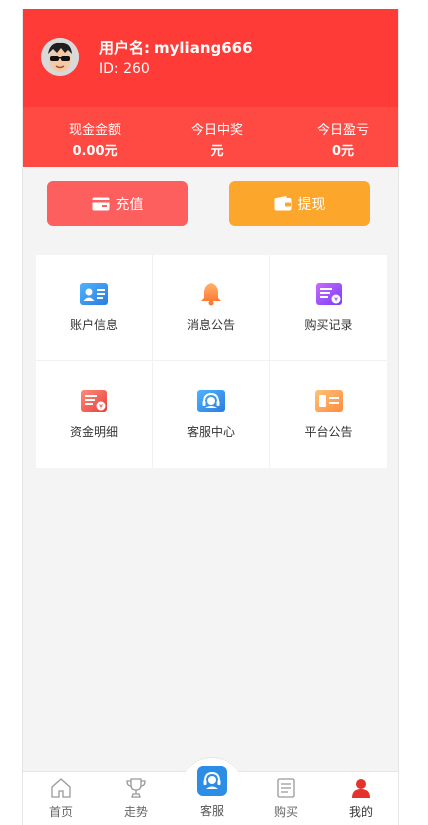 This screenshot has height=825, width=428. What do you see at coordinates (94, 294) in the screenshot?
I see `account-card-icon` at bounding box center [94, 294].